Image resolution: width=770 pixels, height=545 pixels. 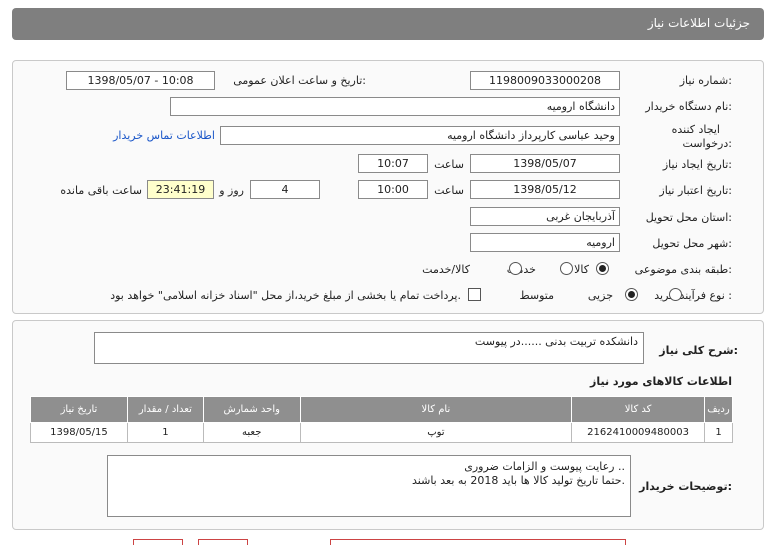 I want to click on need-number-field: 1198009033000208, so click(x=545, y=80).